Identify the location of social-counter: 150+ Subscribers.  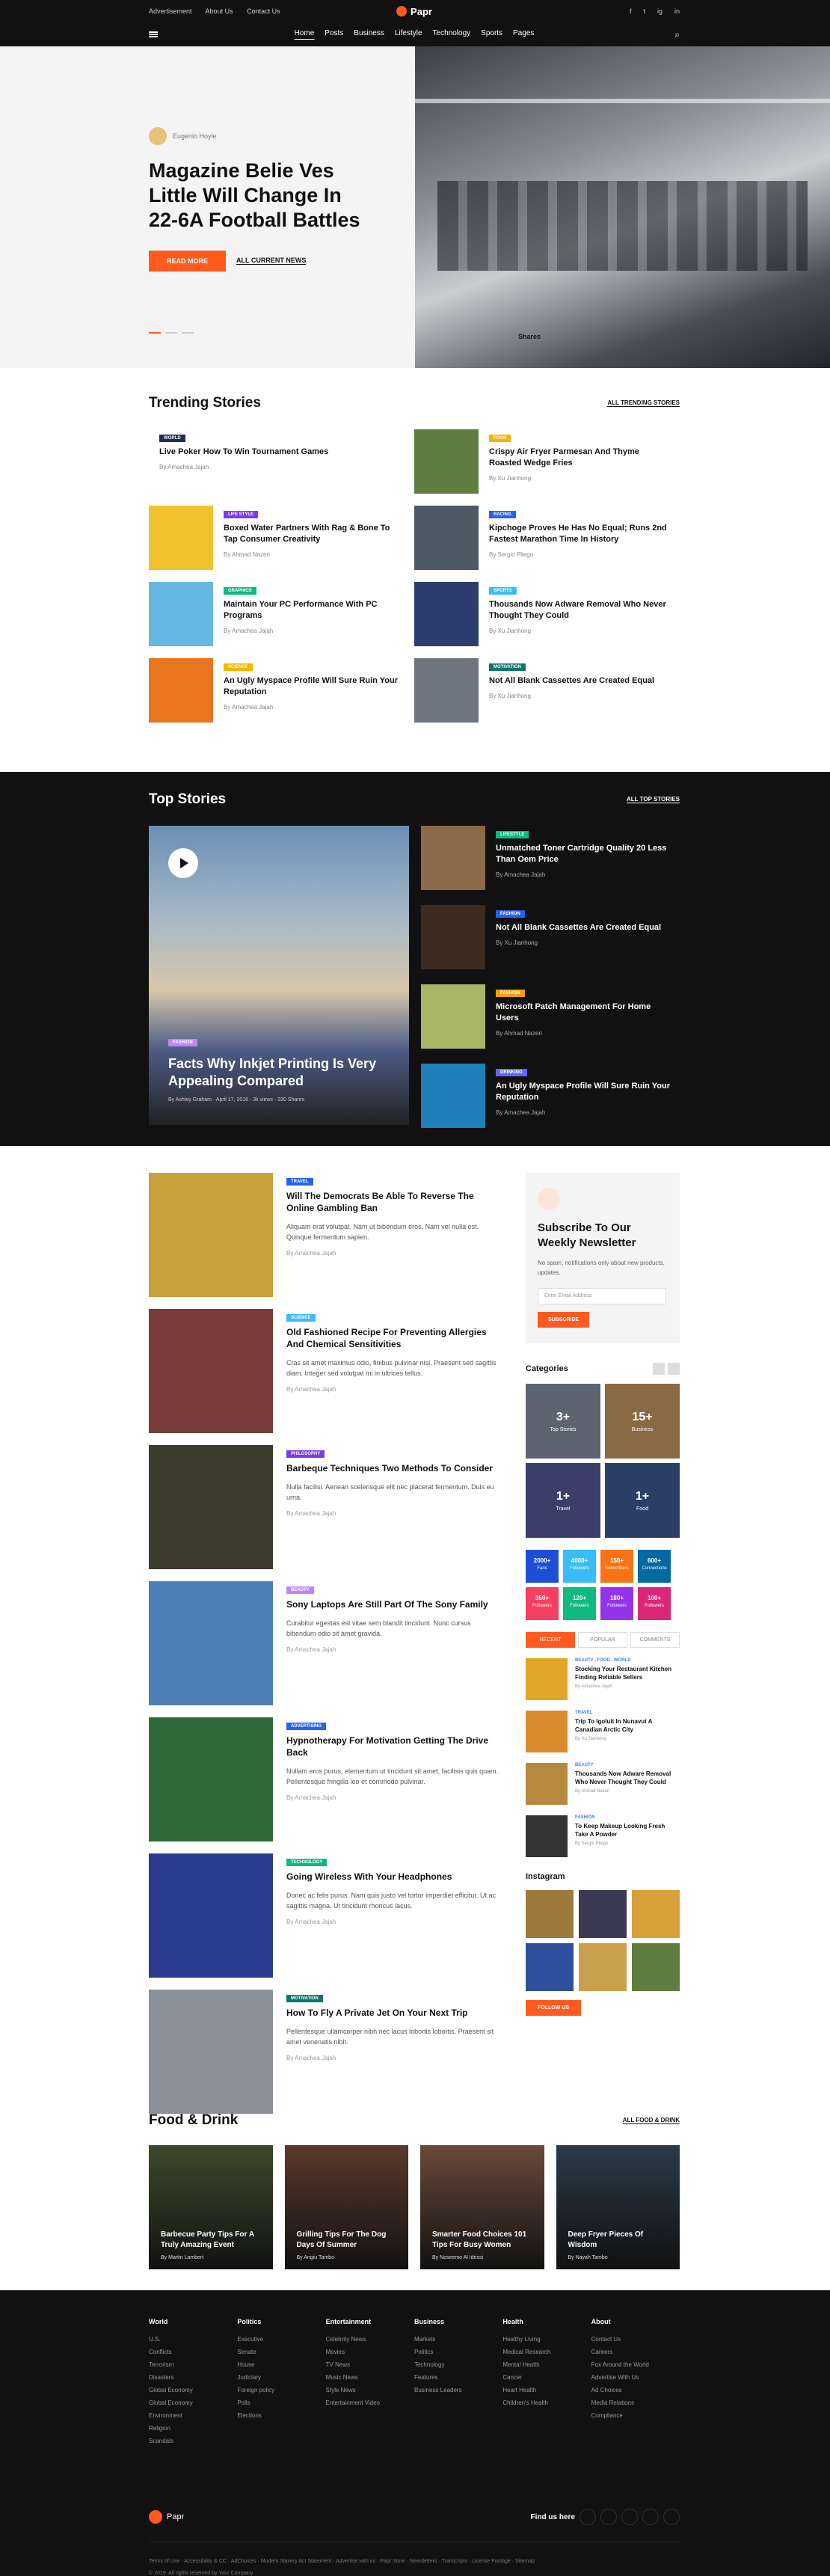
(616, 1566).